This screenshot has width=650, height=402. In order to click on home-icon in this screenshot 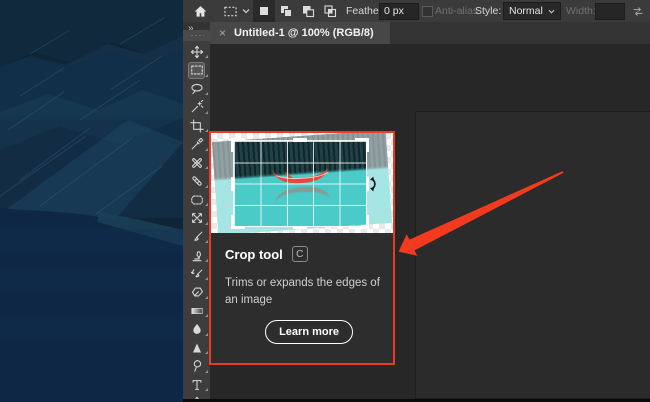, I will do `click(200, 11)`.